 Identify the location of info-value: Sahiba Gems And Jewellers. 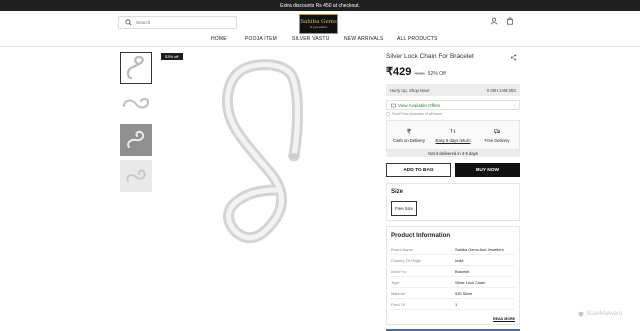
(479, 249).